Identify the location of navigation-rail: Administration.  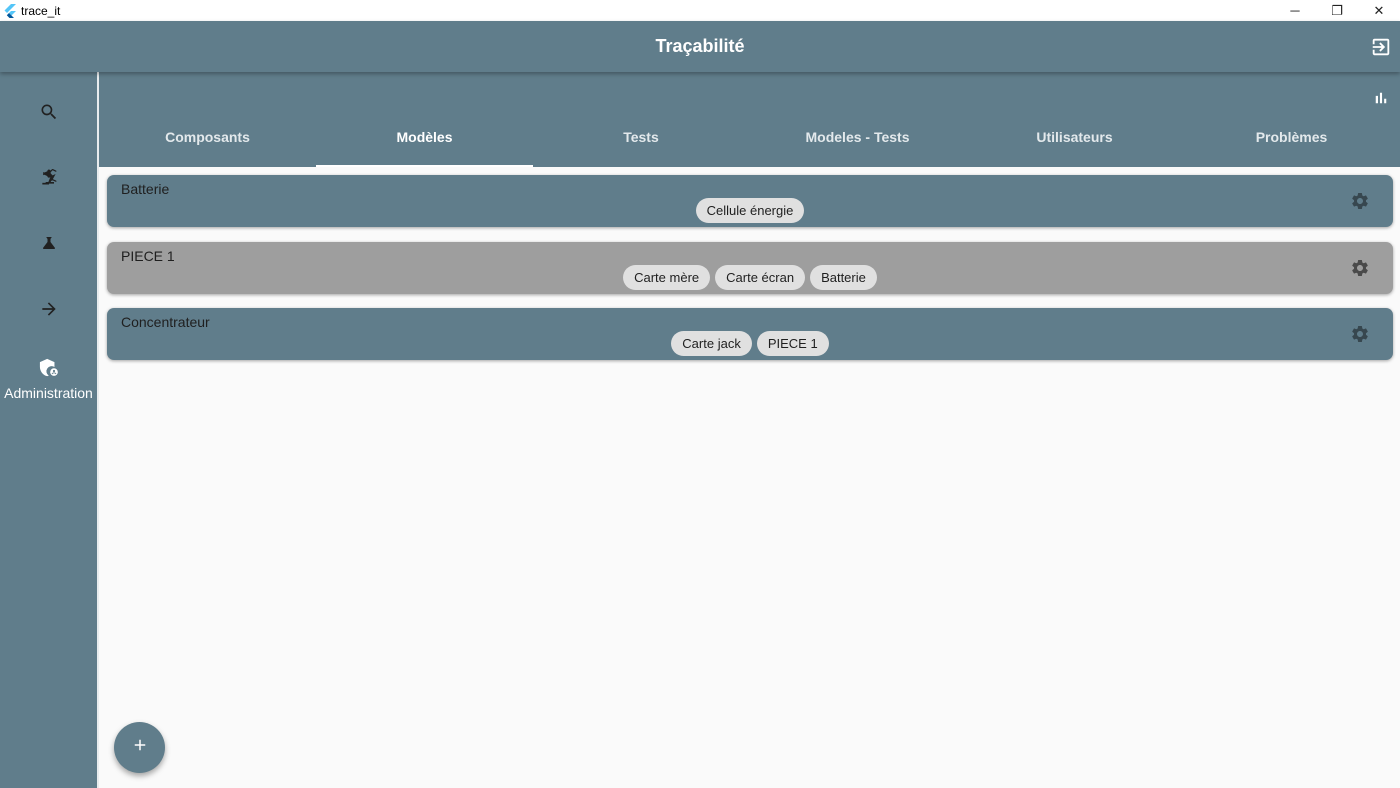
(48, 430).